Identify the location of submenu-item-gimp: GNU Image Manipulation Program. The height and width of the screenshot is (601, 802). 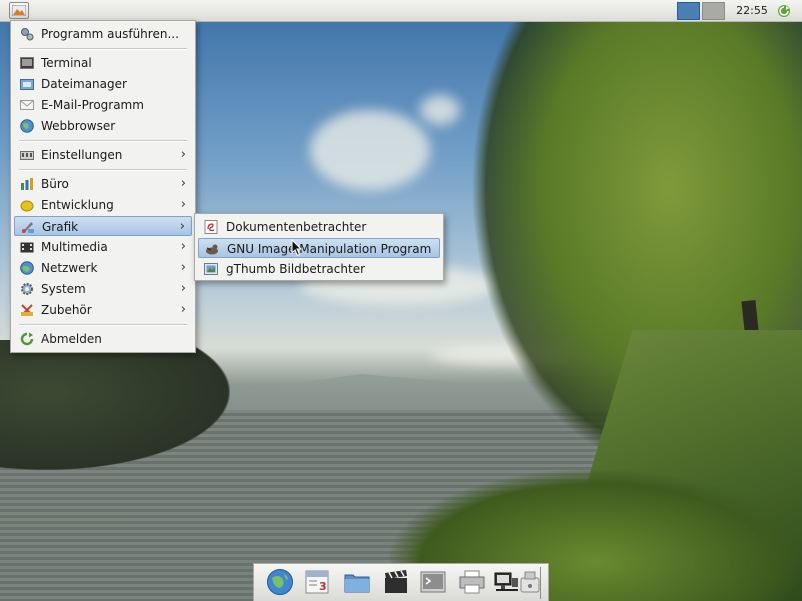
(319, 248).